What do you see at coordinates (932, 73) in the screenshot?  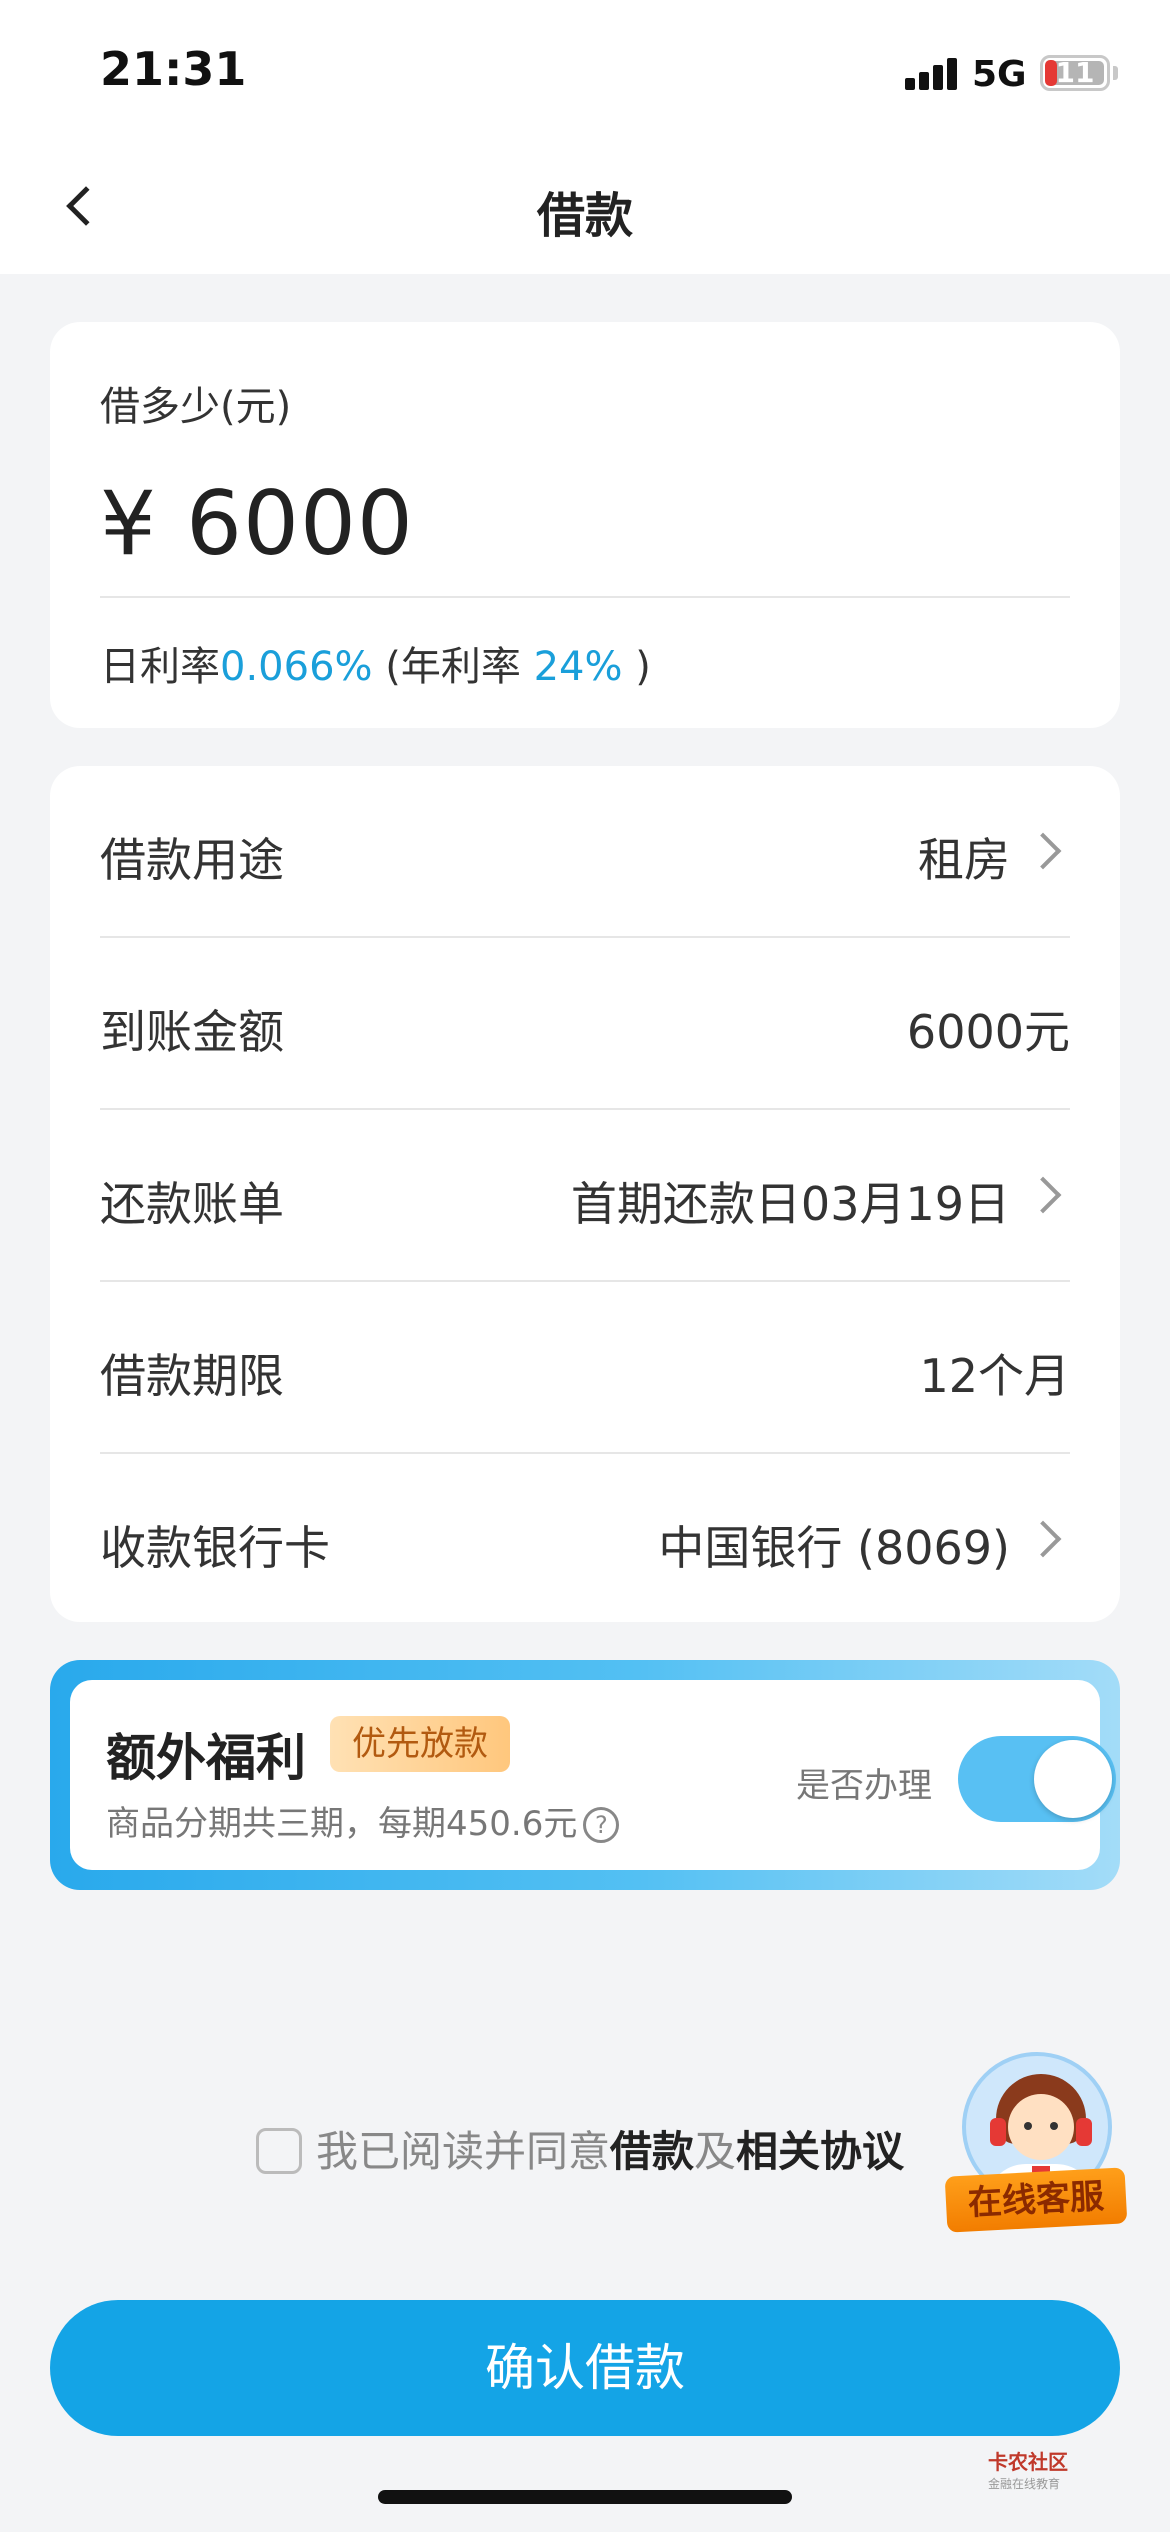 I see `signal-icon` at bounding box center [932, 73].